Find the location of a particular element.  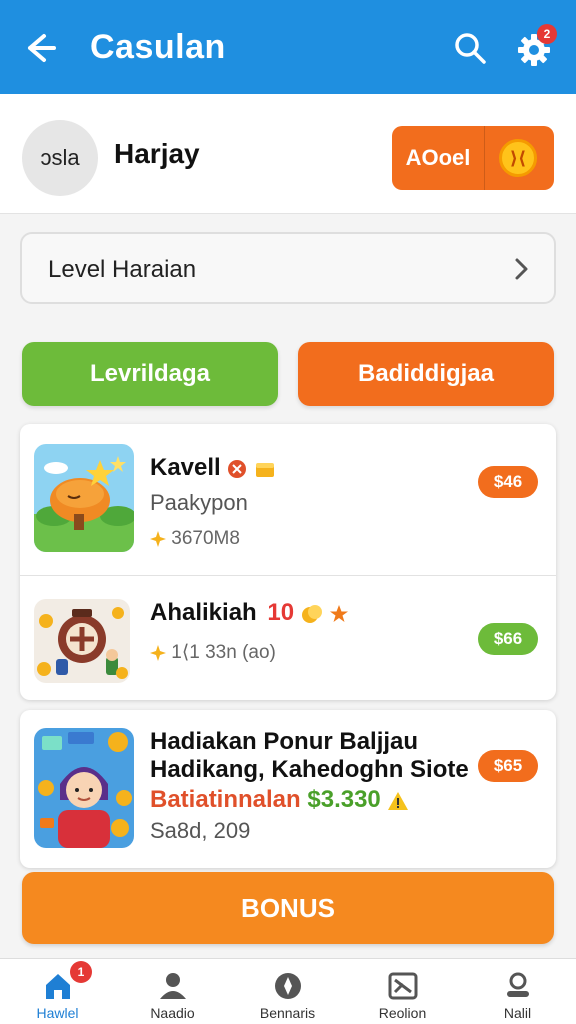

user-icon is located at coordinates (173, 986).